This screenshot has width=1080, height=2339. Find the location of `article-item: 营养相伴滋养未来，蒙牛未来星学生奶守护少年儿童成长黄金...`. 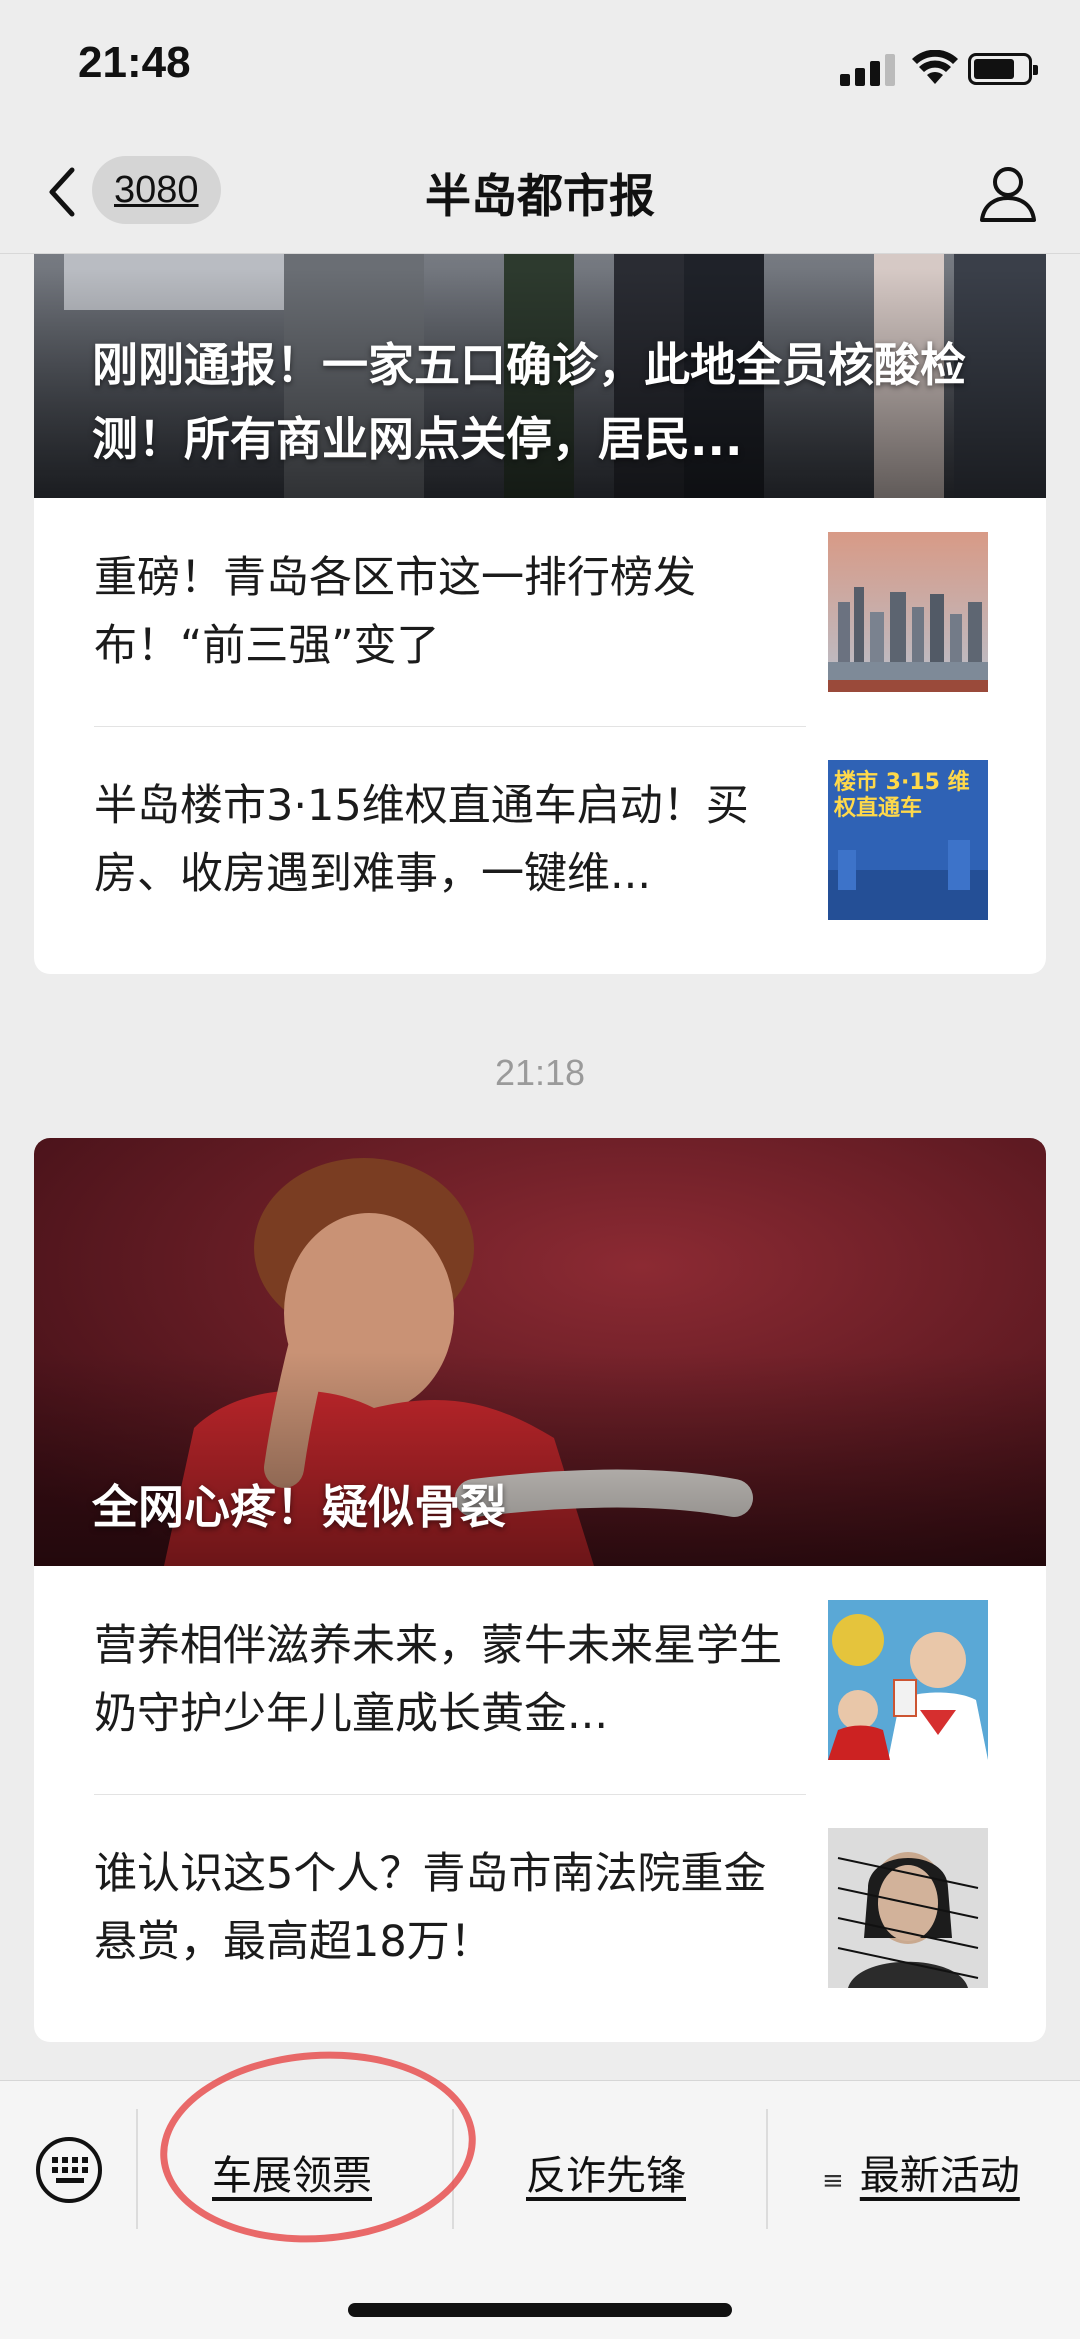

article-item: 营养相伴滋养未来，蒙牛未来星学生奶守护少年儿童成长黄金... is located at coordinates (540, 1680).